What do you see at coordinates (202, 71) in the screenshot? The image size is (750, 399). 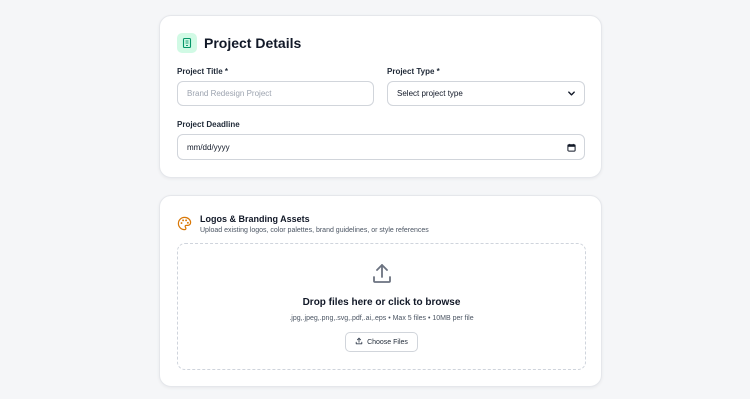 I see `project-title-label: Project Title *` at bounding box center [202, 71].